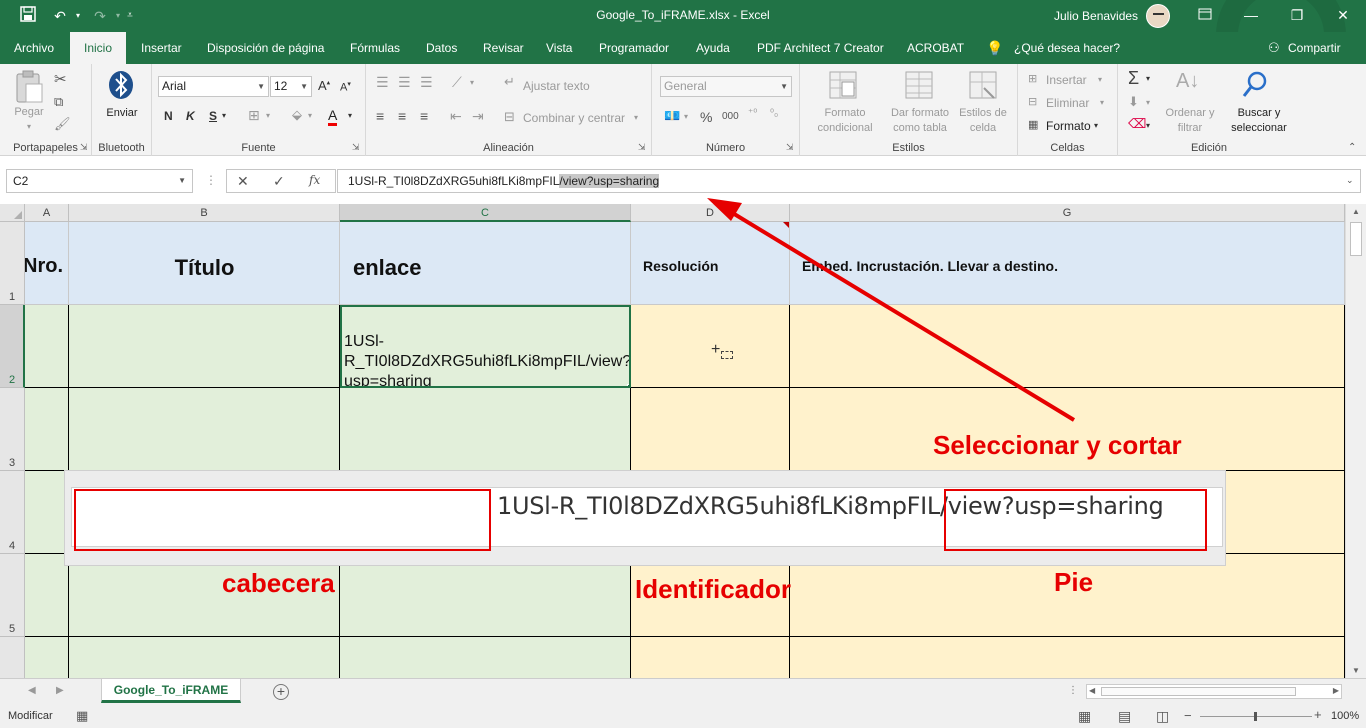  What do you see at coordinates (1067, 103) in the screenshot?
I see `delete-cells-button: Eliminar` at bounding box center [1067, 103].